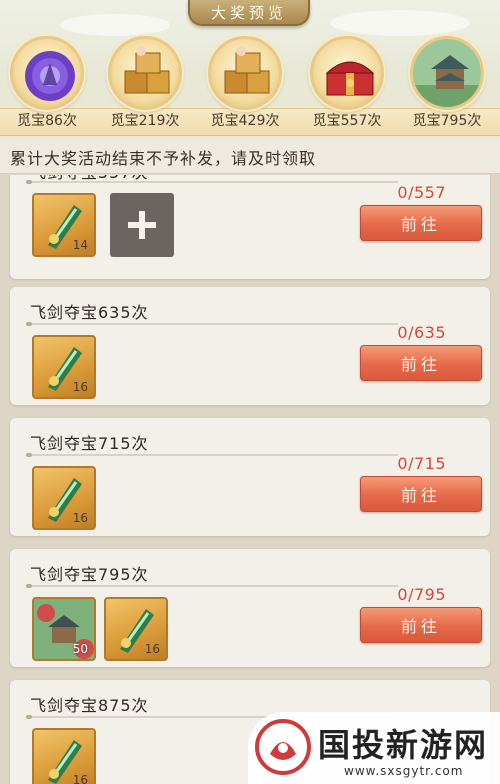 The height and width of the screenshot is (784, 500). Describe the element at coordinates (350, 78) in the screenshot. I see `red-chest-icon` at that location.